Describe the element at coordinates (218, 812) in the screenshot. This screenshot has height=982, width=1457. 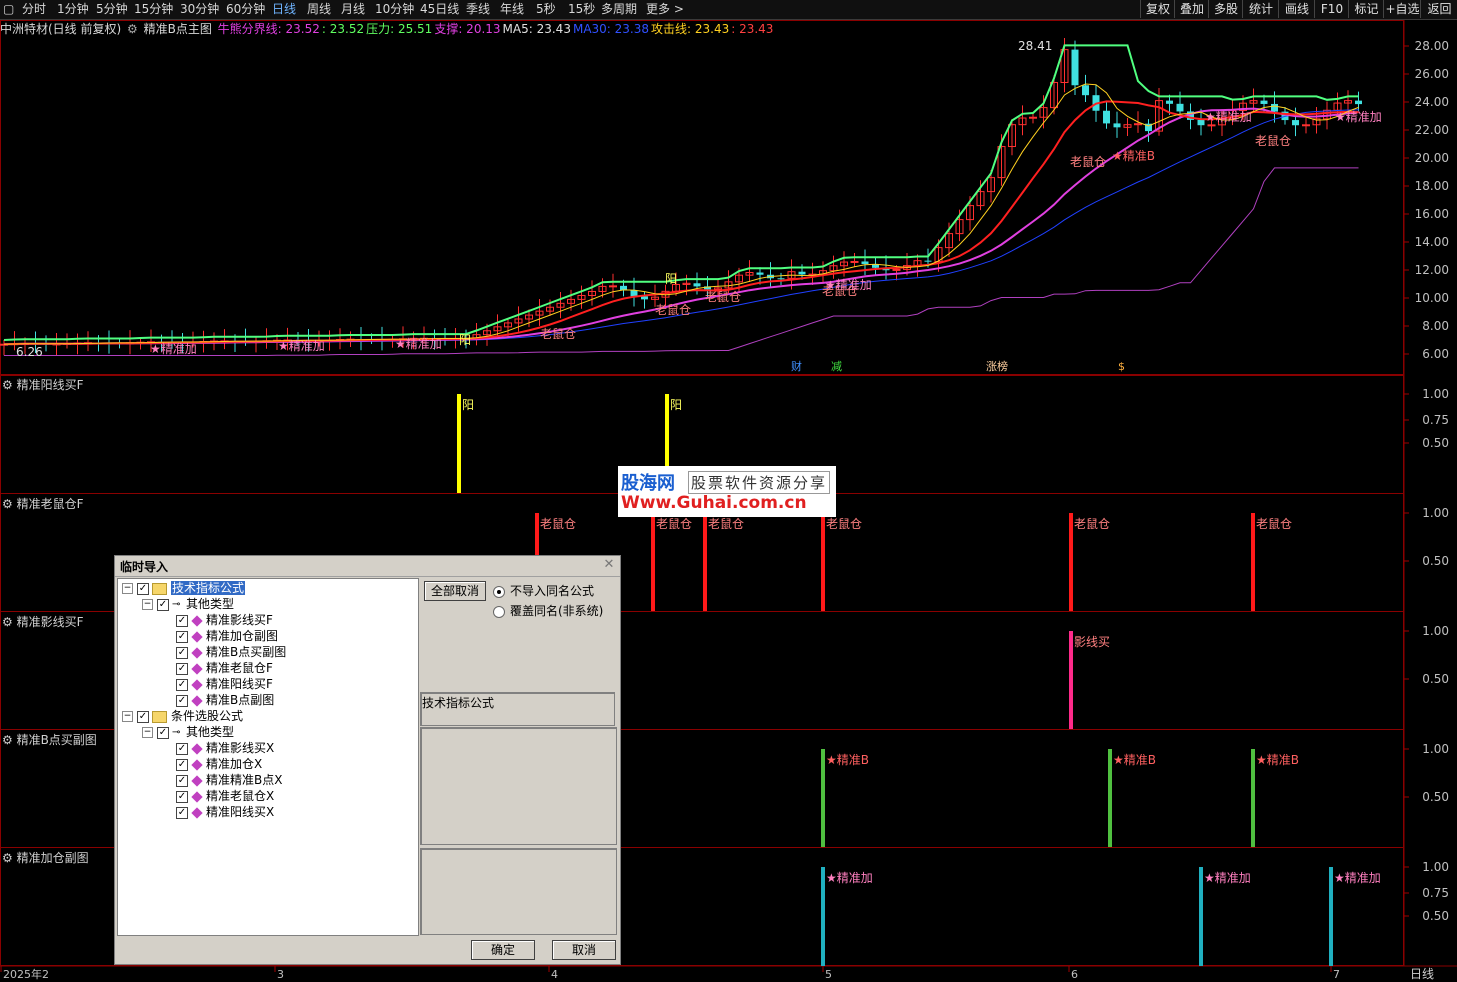
I see `tree-node-14: ✓ 精准阳线买X` at that location.